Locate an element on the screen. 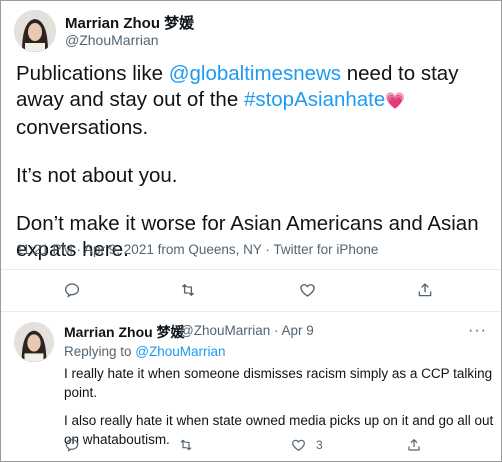 Image resolution: width=502 pixels, height=462 pixels. mention-link: @globaltimesnews is located at coordinates (255, 73).